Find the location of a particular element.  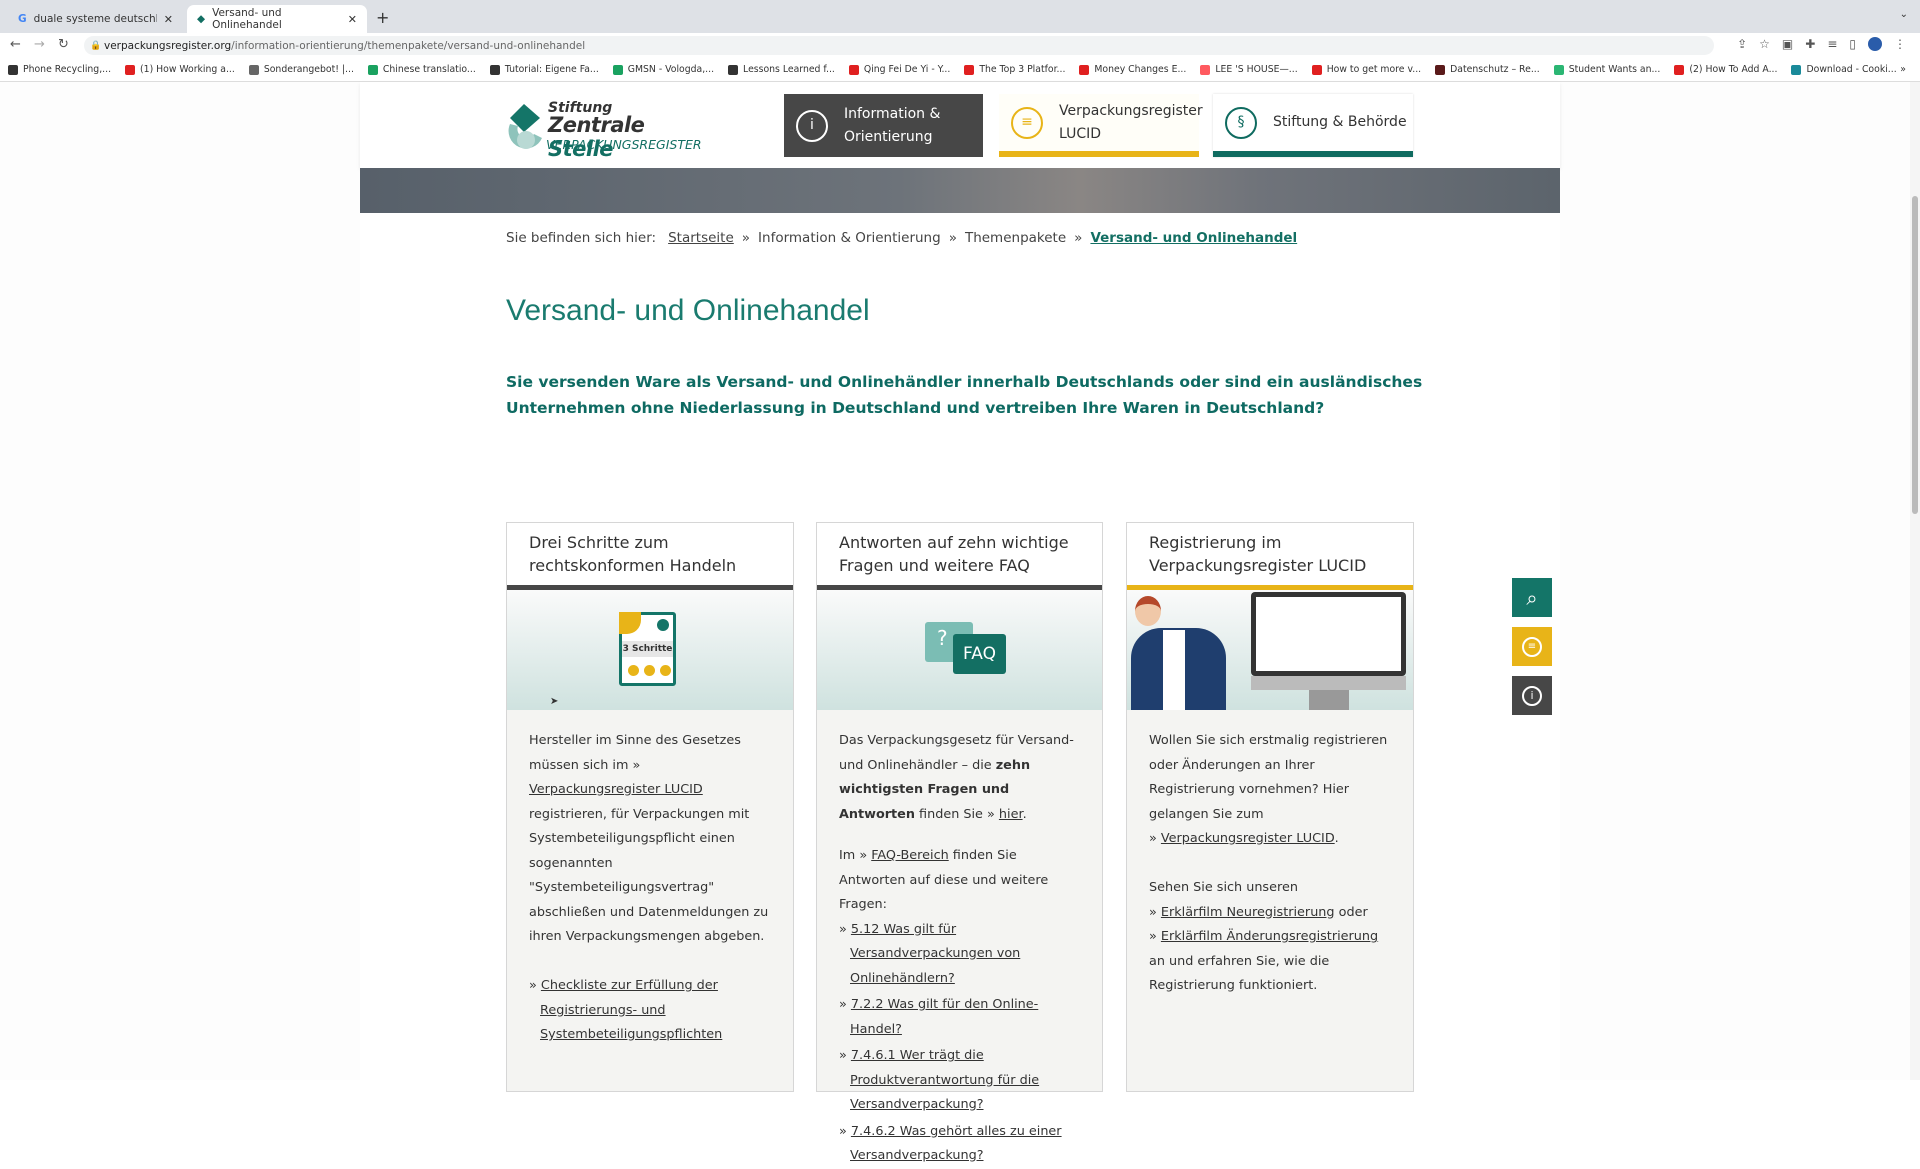

forward-icon: → is located at coordinates (39, 44).